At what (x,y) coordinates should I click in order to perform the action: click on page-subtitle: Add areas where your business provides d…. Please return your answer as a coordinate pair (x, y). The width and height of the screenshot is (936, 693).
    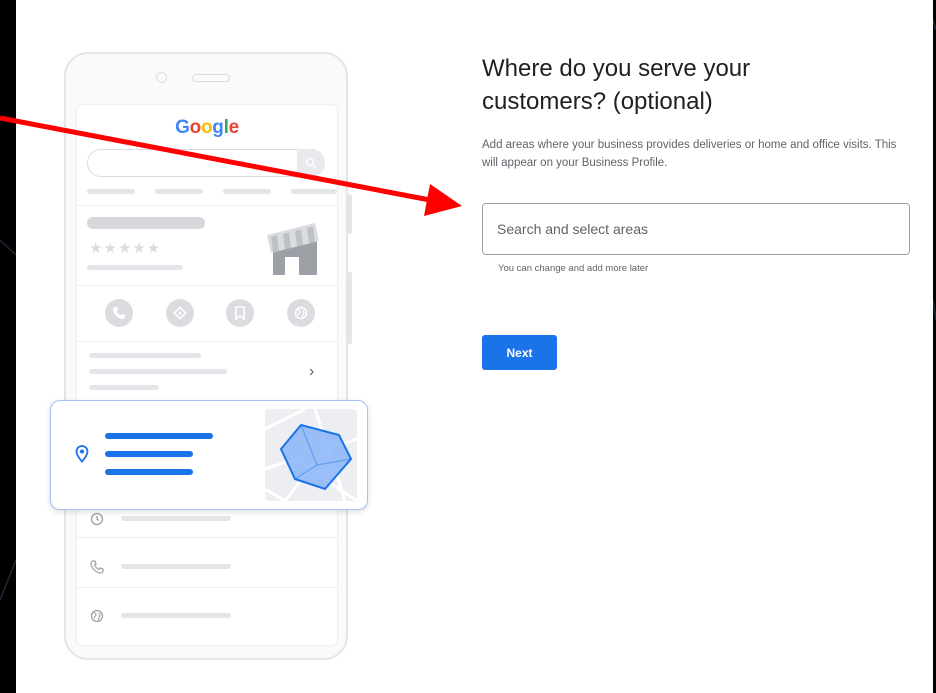
    Looking at the image, I should click on (689, 154).